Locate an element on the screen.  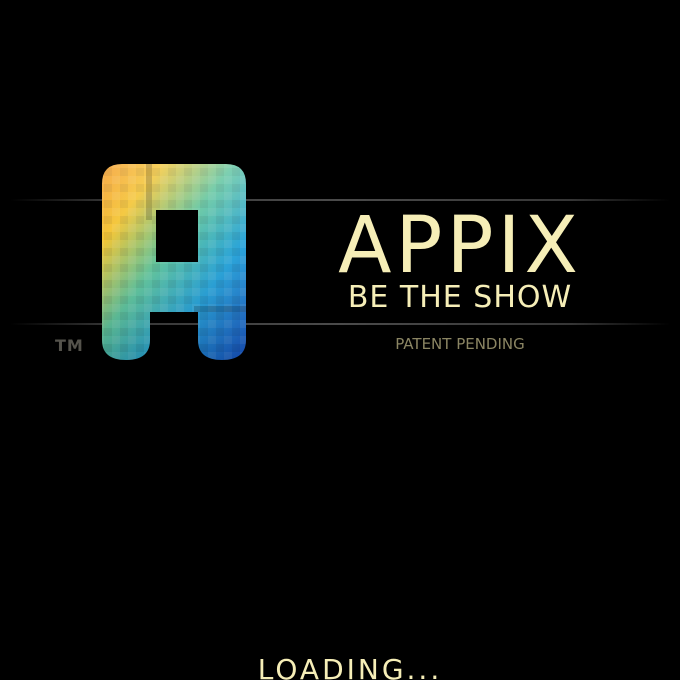
brand-tagline: BE THE SHOW is located at coordinates (460, 297).